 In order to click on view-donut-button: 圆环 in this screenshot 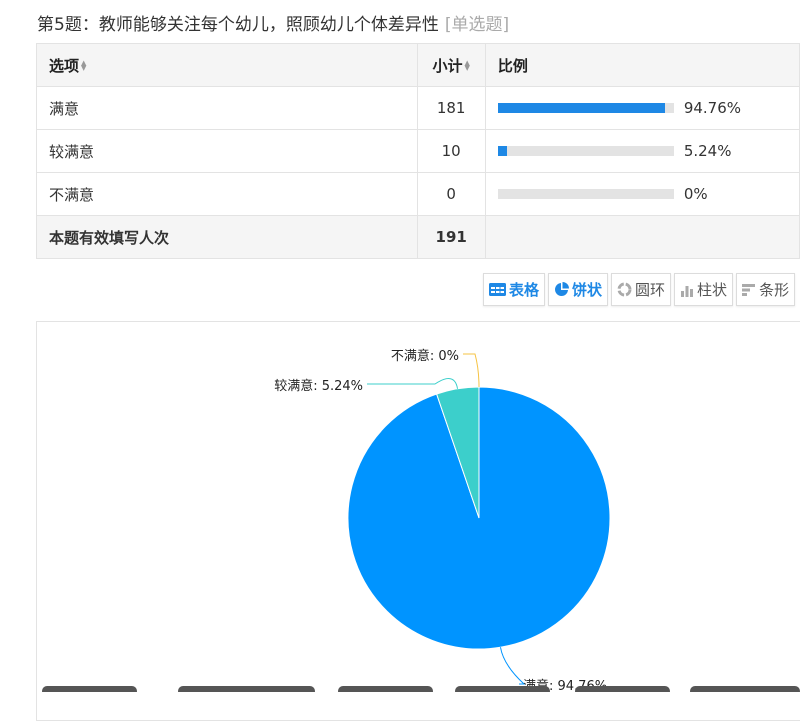, I will do `click(641, 289)`.